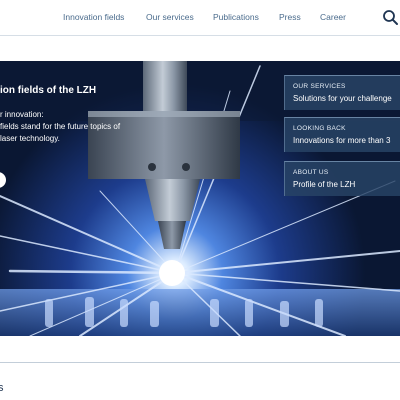 This screenshot has width=400, height=400. What do you see at coordinates (319, 86) in the screenshot?
I see `promo-kicker: OUR SERVICES` at bounding box center [319, 86].